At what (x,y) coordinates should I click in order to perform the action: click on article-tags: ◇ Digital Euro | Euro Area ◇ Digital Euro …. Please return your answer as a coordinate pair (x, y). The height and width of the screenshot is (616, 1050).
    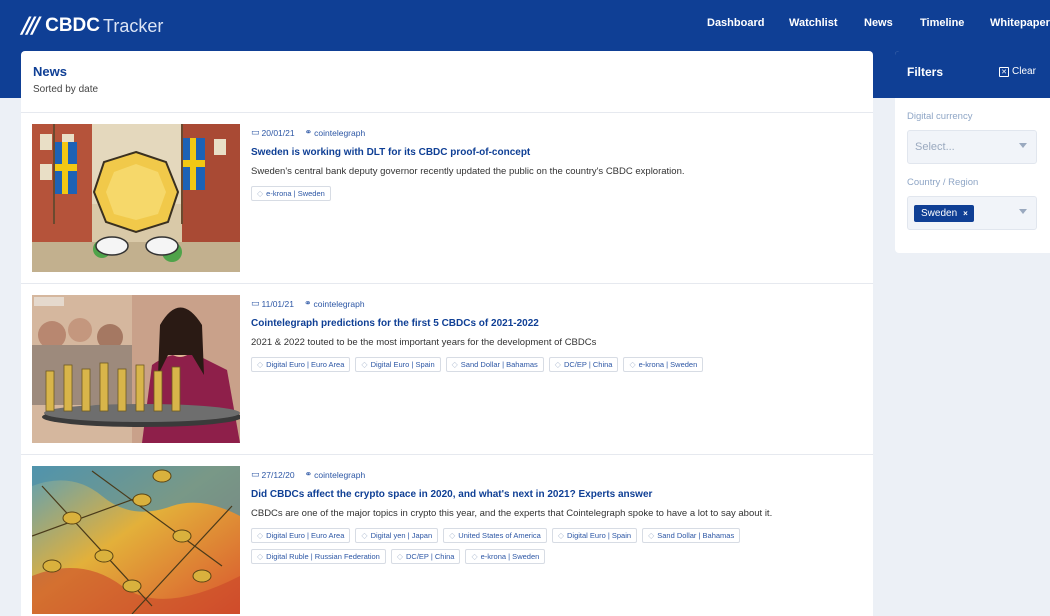
    Looking at the image, I should click on (551, 367).